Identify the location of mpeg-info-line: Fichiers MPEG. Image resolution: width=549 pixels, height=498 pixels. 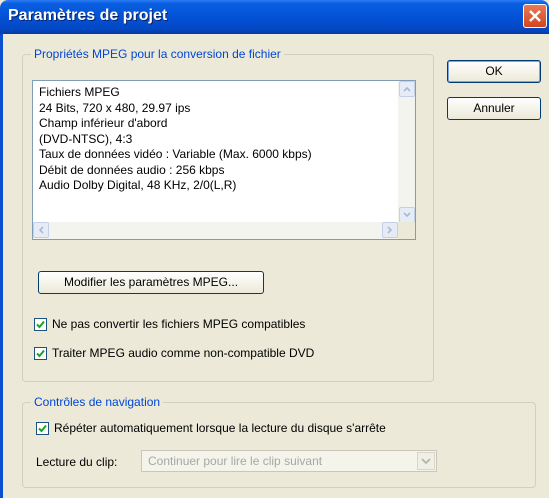
(79, 92).